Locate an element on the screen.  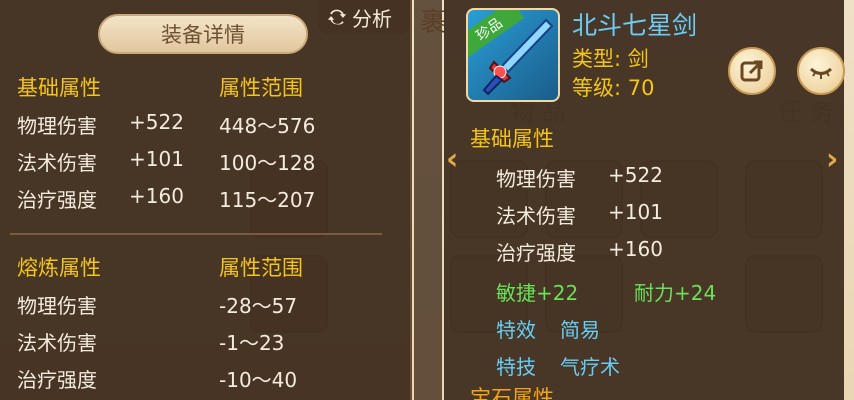
smelt-attr-row: 法术伤害 -1～23 is located at coordinates (207, 344).